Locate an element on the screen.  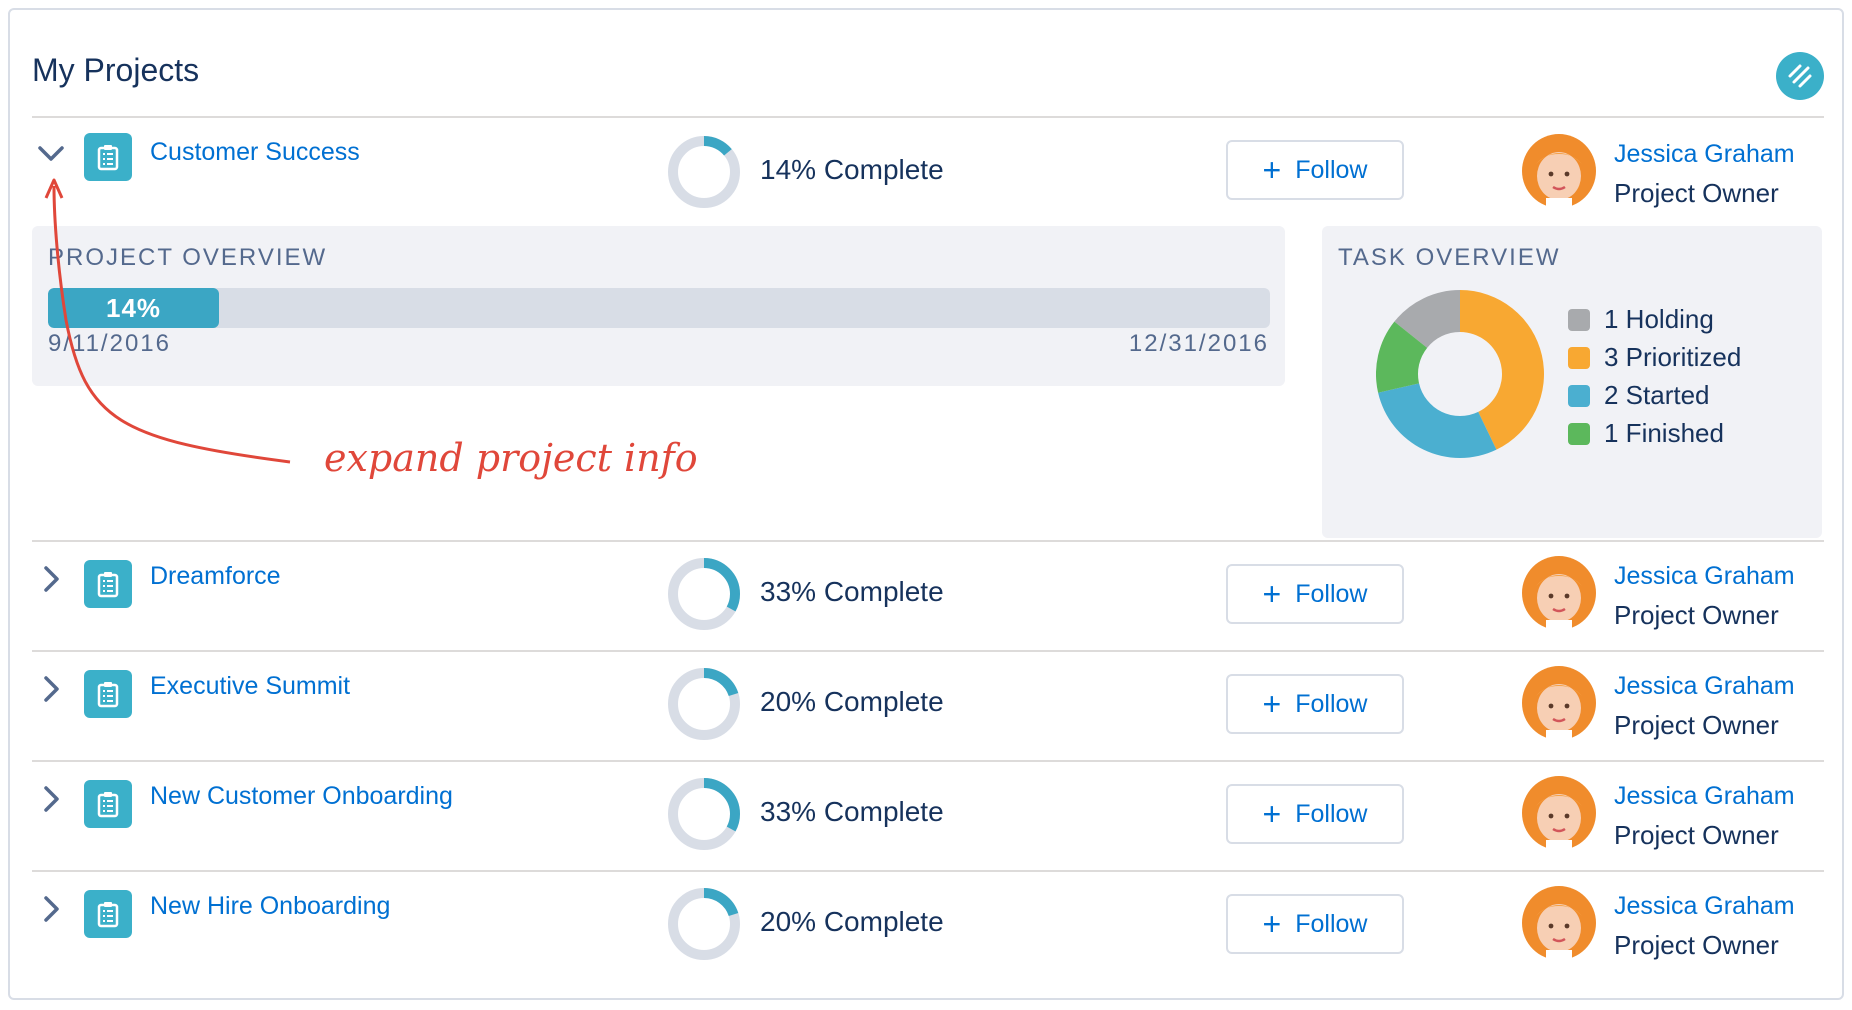
project-overview-title: PROJECT OVERVIEW is located at coordinates (188, 257).